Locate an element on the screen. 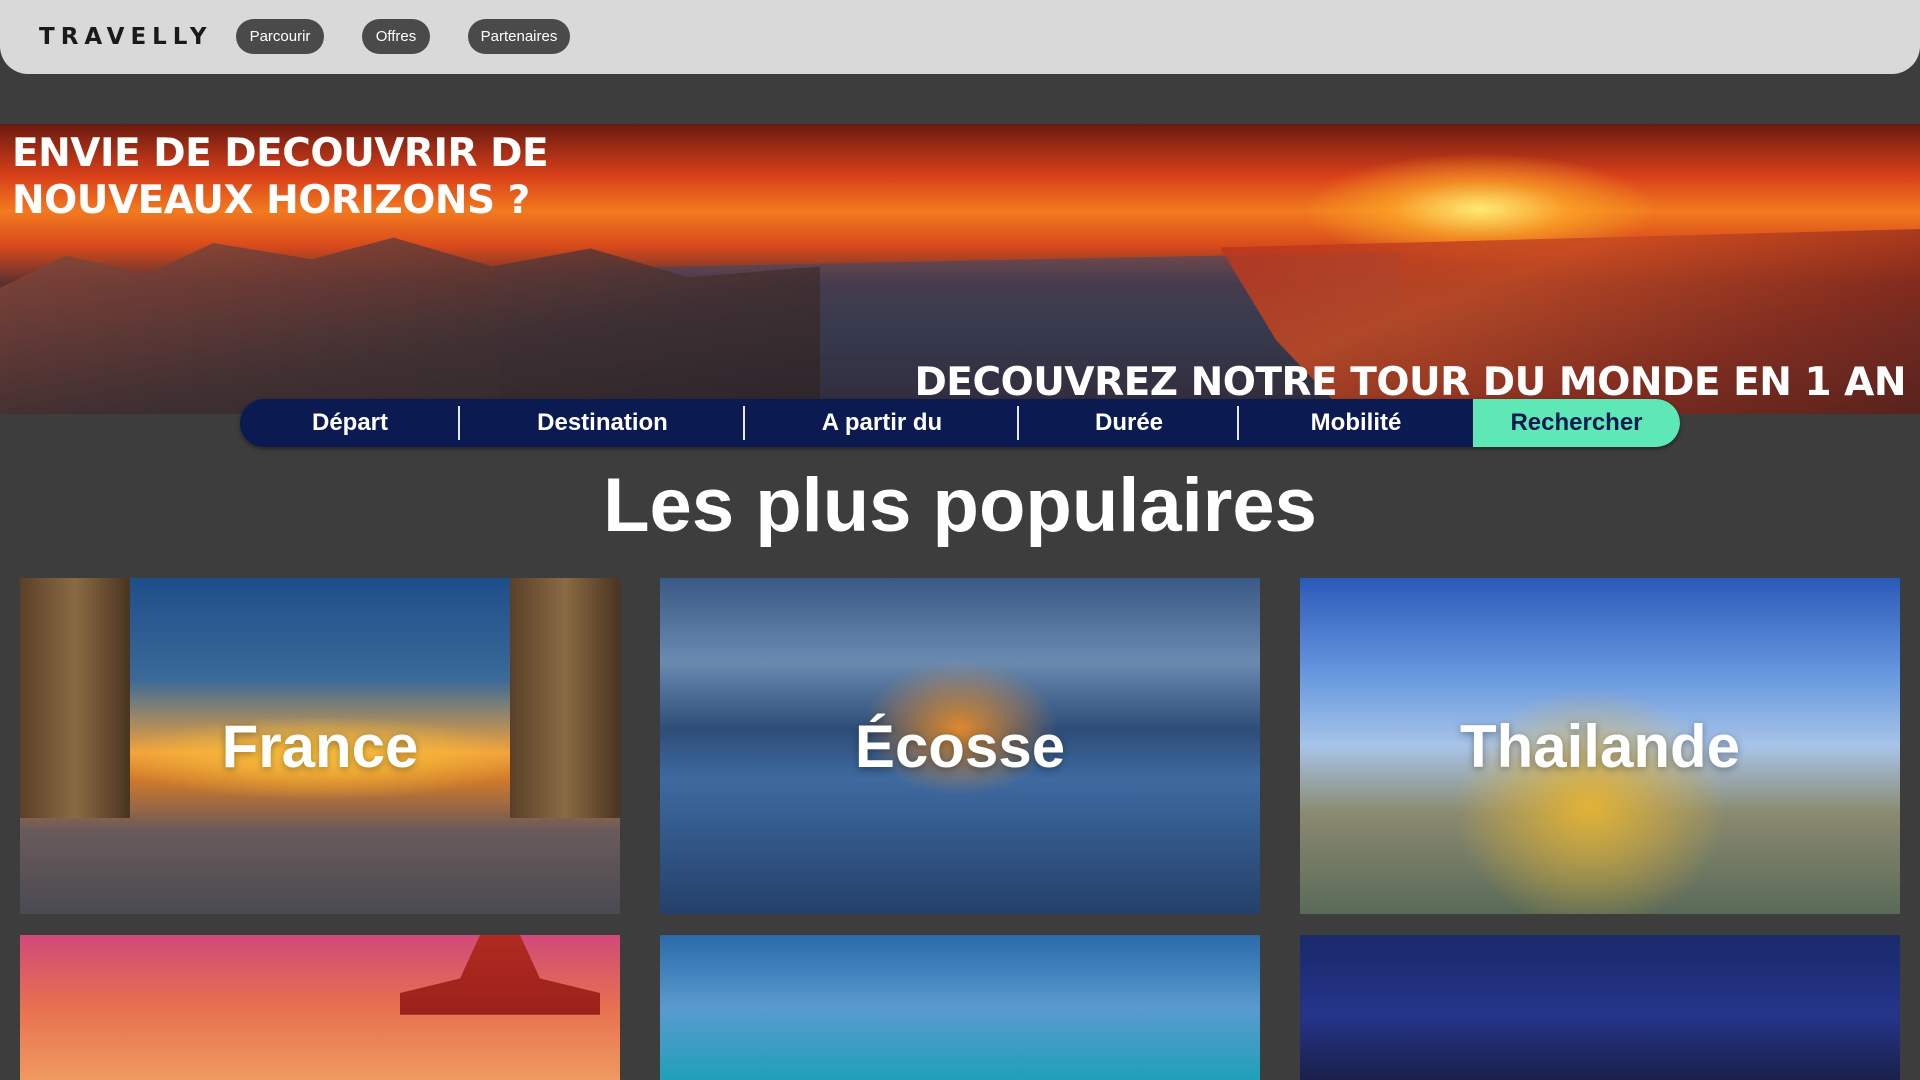 The image size is (1920, 1080). search-duration-field: Durée is located at coordinates (1129, 423).